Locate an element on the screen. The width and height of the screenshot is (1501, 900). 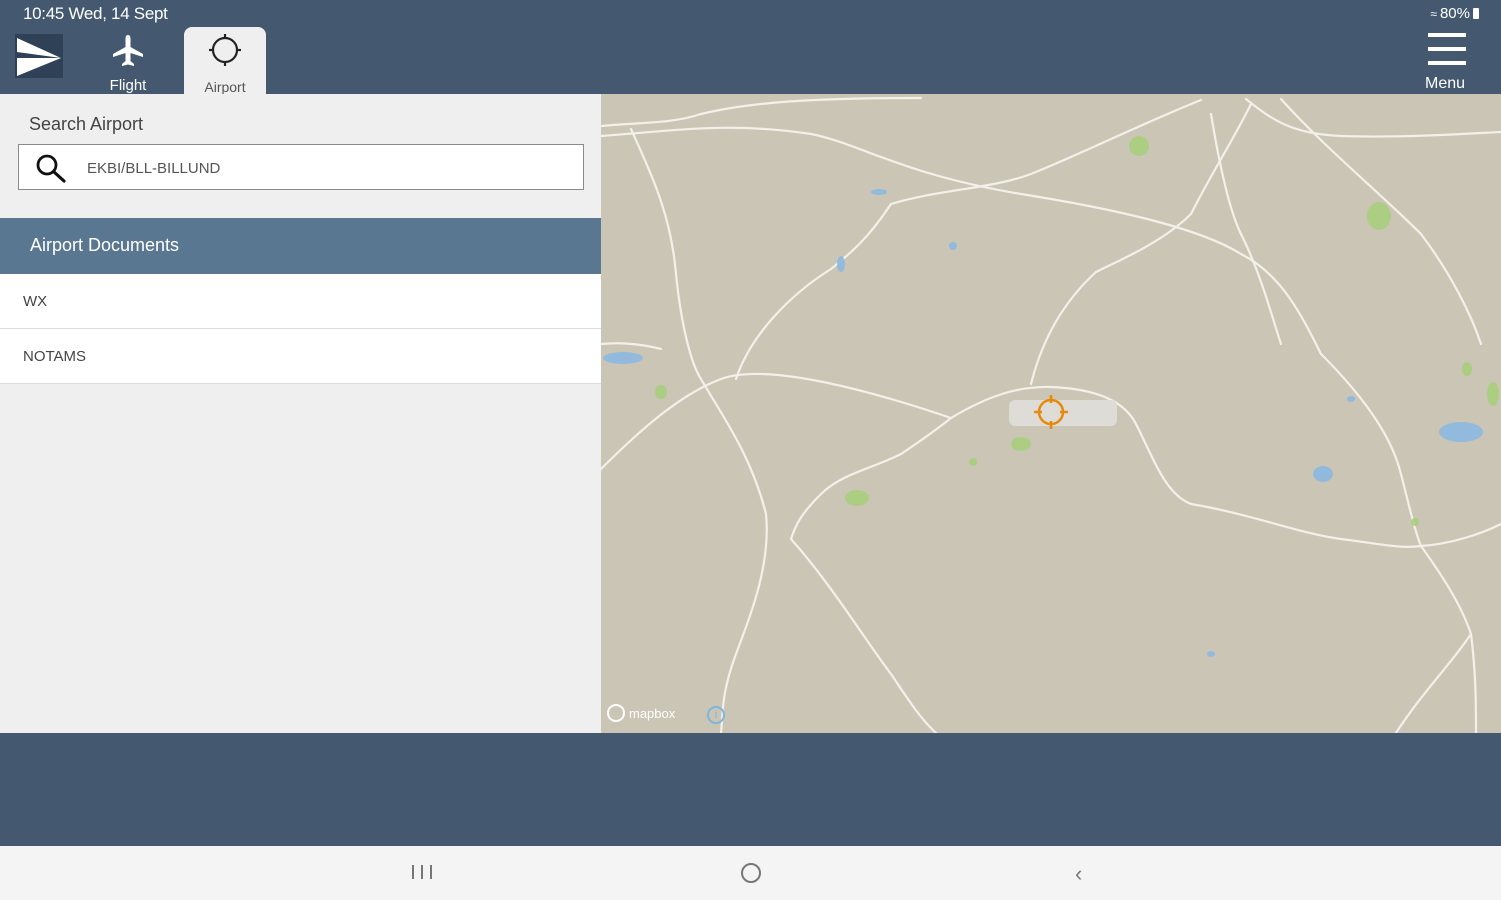
status-indicators: ≈ 80% is located at coordinates (1454, 13).